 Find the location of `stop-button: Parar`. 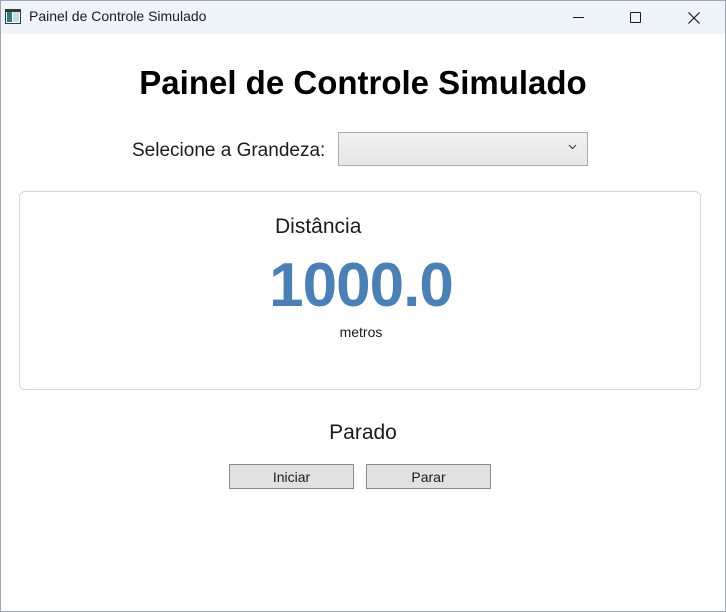

stop-button: Parar is located at coordinates (428, 476).